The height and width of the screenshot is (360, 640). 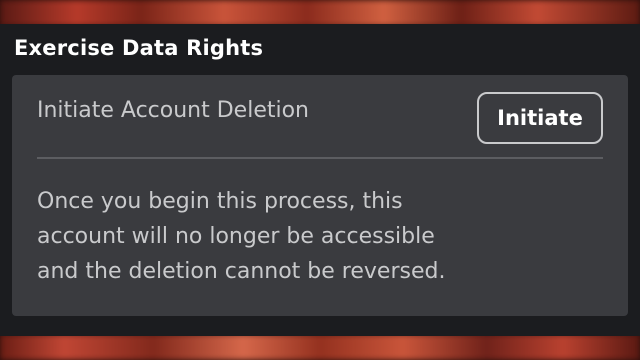 What do you see at coordinates (139, 48) in the screenshot?
I see `section-title: Exercise Data Rights` at bounding box center [139, 48].